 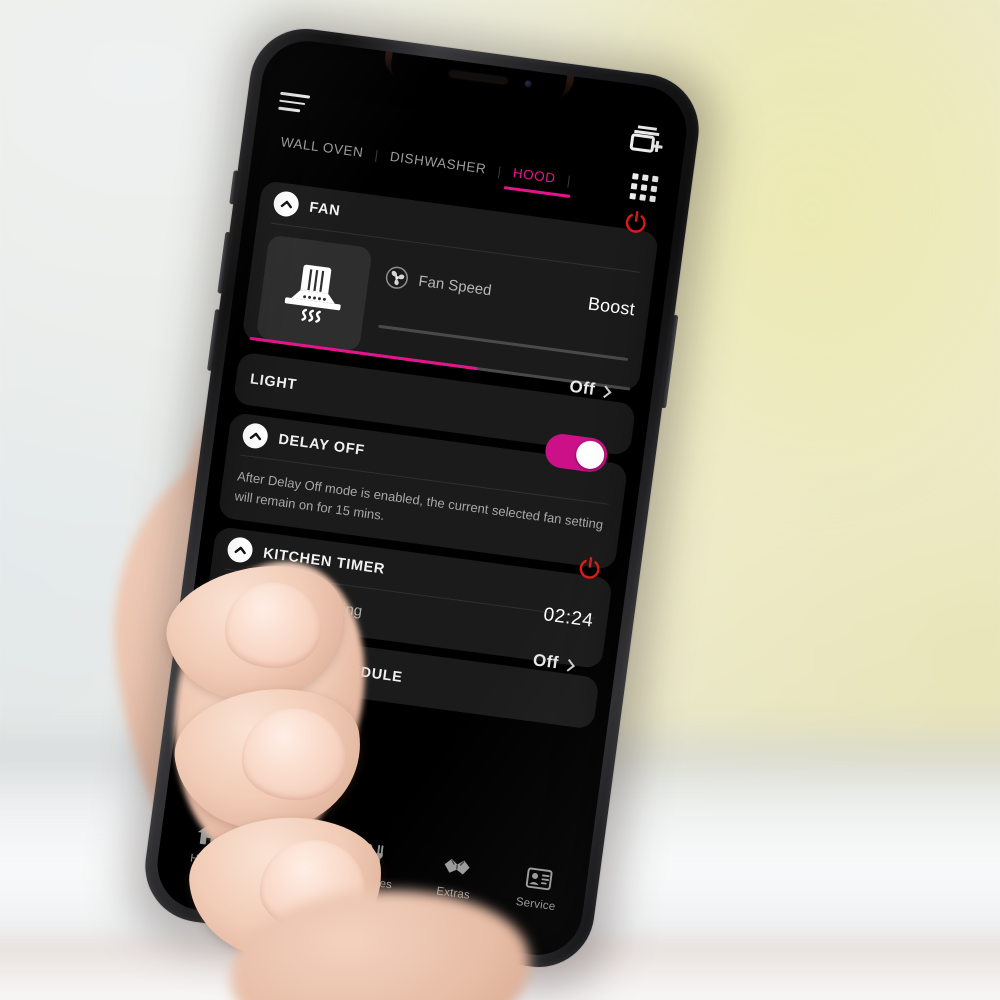 What do you see at coordinates (325, 209) in the screenshot?
I see `fan-card-title: FAN` at bounding box center [325, 209].